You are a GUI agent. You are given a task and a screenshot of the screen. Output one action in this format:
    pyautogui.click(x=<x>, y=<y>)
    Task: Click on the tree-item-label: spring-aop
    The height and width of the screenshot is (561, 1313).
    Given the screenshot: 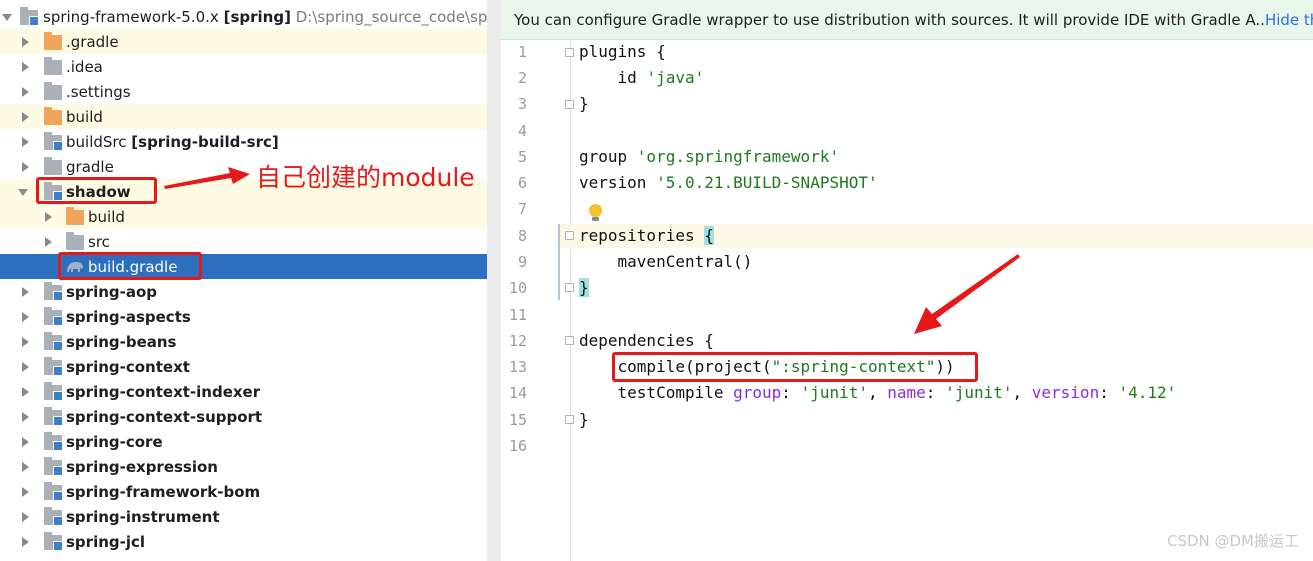 What is the action you would take?
    pyautogui.click(x=112, y=291)
    